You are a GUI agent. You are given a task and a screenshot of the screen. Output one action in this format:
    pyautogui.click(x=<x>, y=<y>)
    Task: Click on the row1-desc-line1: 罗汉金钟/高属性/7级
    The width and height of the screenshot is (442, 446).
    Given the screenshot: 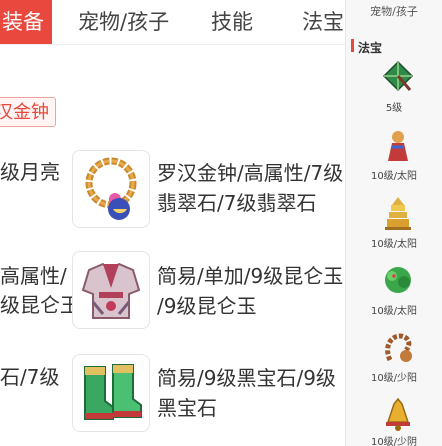 What is the action you would take?
    pyautogui.click(x=250, y=173)
    